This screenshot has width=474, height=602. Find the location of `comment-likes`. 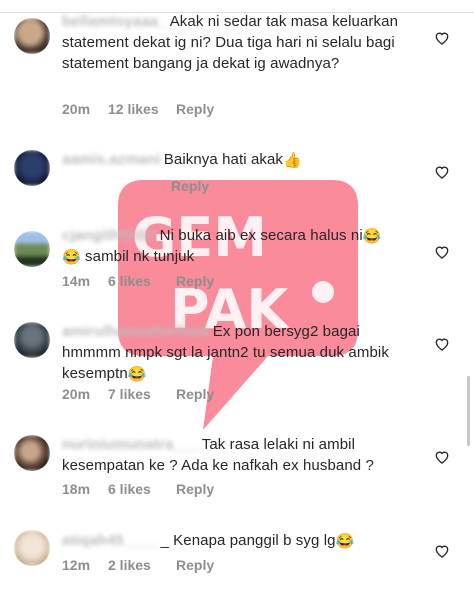

comment-likes is located at coordinates (139, 186).